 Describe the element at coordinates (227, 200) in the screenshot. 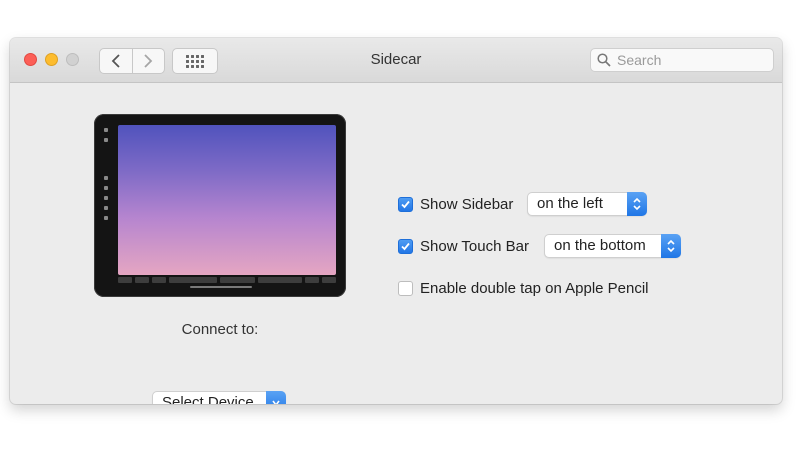

I see `ipad-screen` at that location.